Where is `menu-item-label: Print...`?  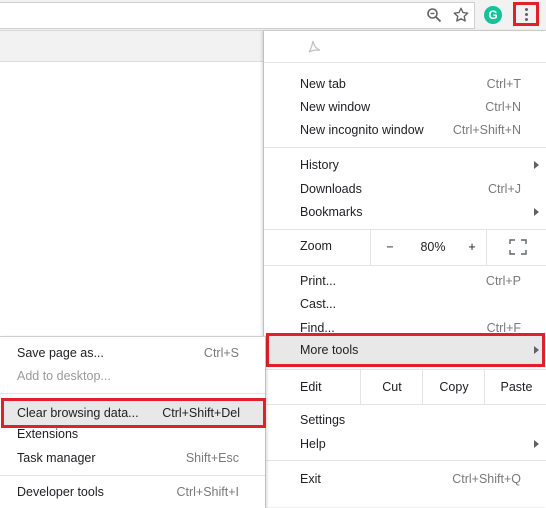
menu-item-label: Print... is located at coordinates (318, 281).